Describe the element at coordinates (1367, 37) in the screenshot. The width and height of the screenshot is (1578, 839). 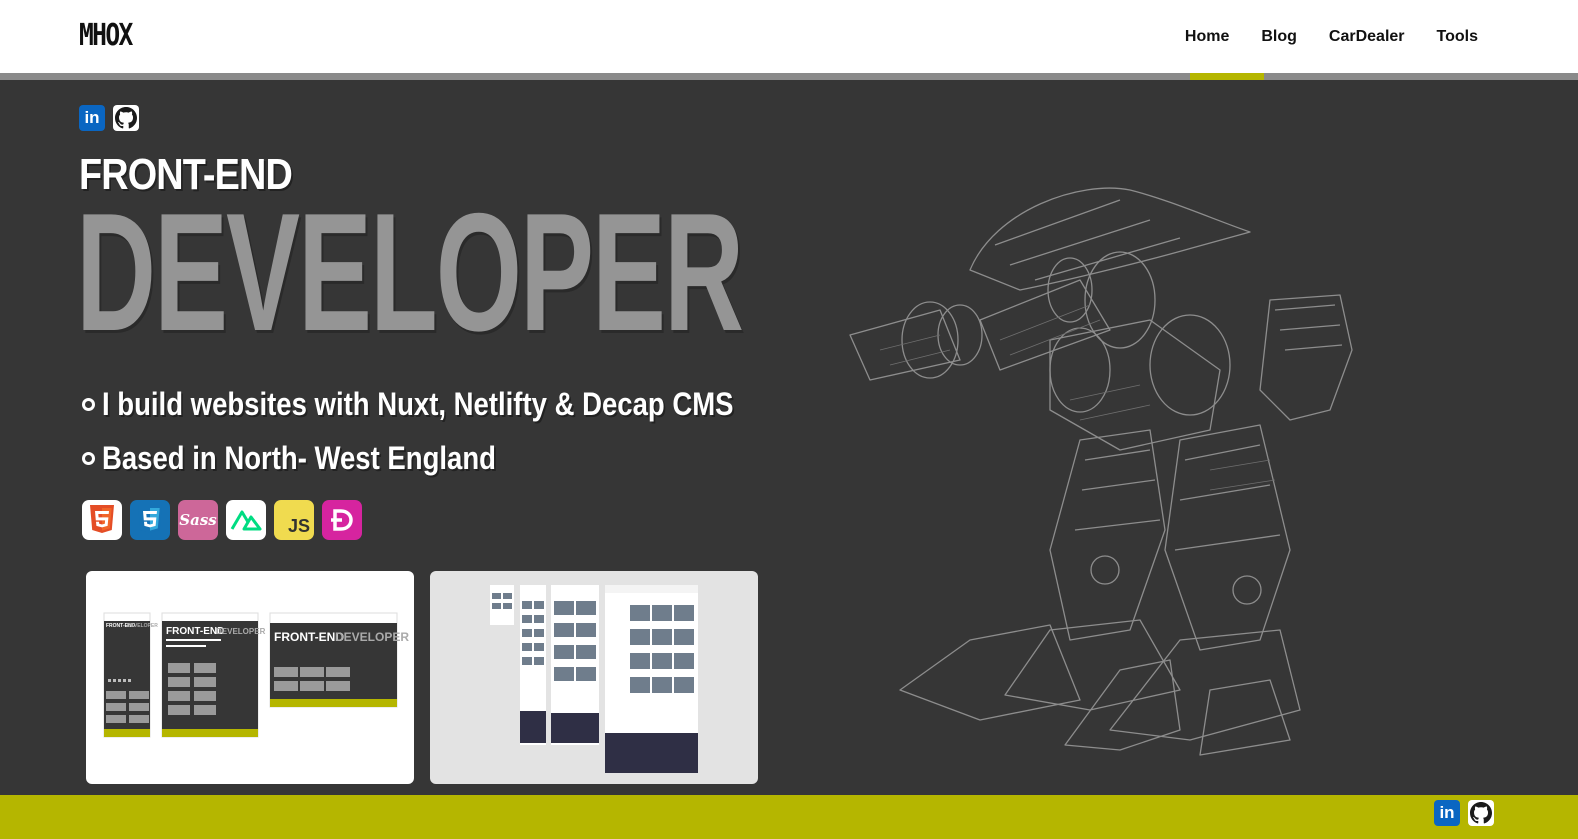
I see `nav-cardealer: CarDealer` at that location.